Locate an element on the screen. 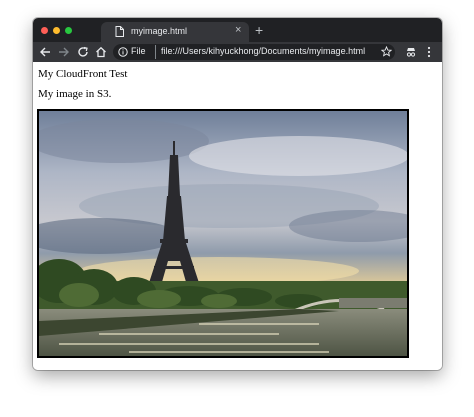 The width and height of the screenshot is (474, 417). kebab-menu-icon is located at coordinates (429, 52).